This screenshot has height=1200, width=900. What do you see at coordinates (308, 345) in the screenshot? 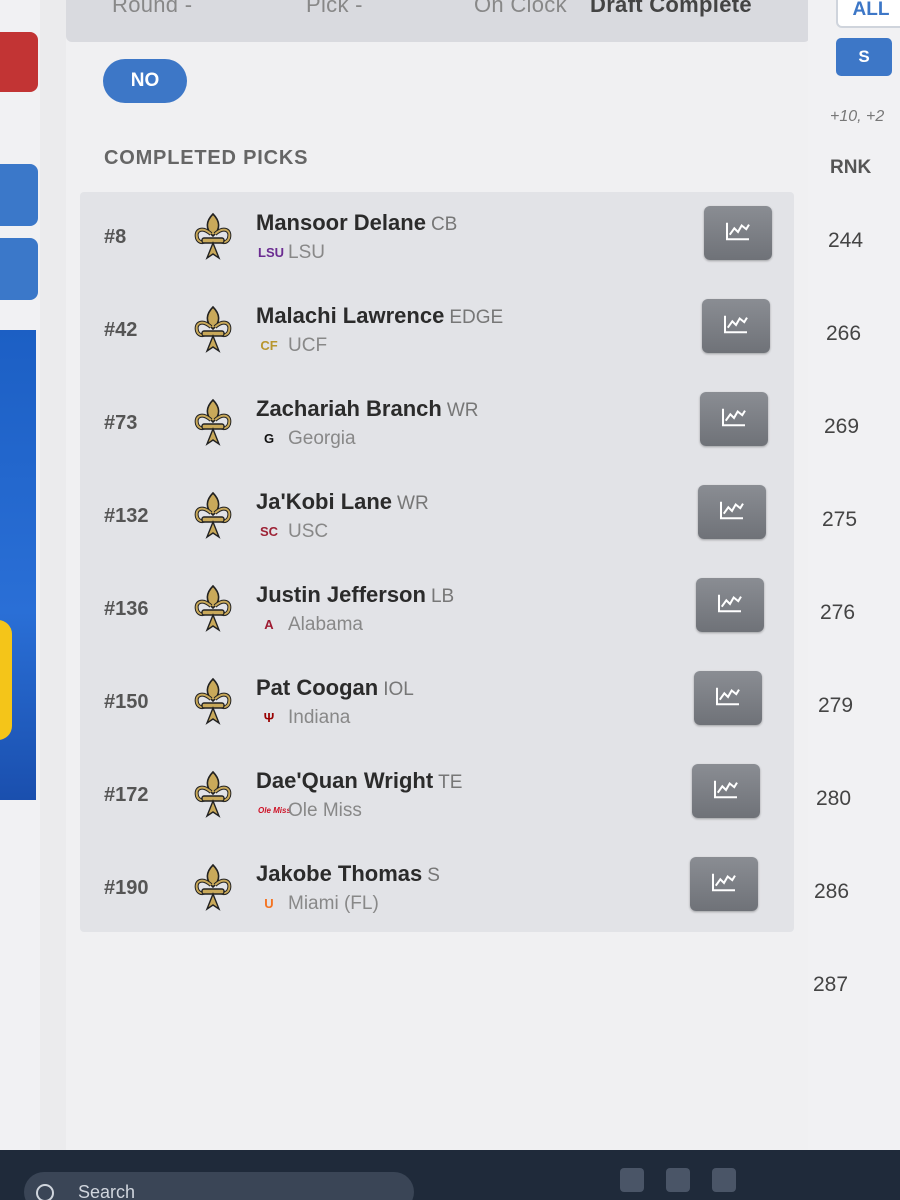
I see `school-name: UCF` at bounding box center [308, 345].